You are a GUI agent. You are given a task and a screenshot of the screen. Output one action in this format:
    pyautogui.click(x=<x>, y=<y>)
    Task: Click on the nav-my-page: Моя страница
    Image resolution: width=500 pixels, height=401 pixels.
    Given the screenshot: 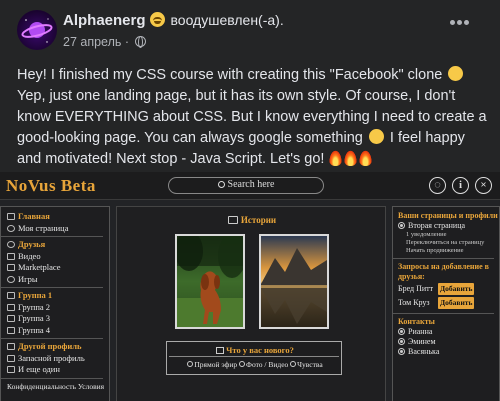 What is the action you would take?
    pyautogui.click(x=58, y=229)
    